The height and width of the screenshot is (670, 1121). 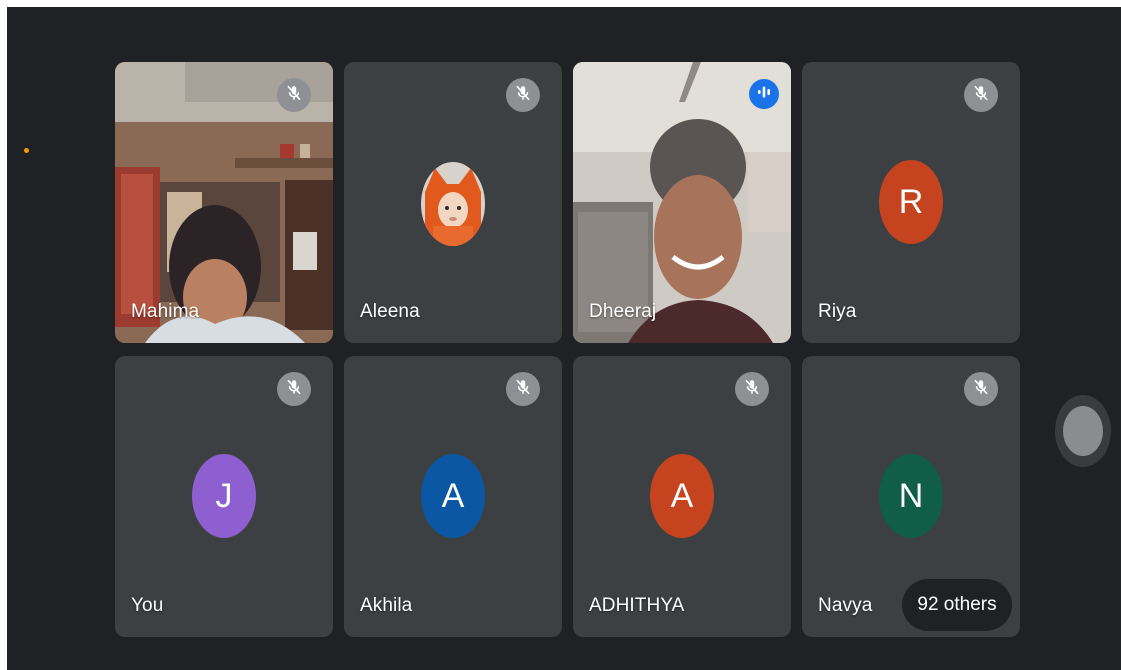 What do you see at coordinates (390, 311) in the screenshot?
I see `participant-name: Aleena` at bounding box center [390, 311].